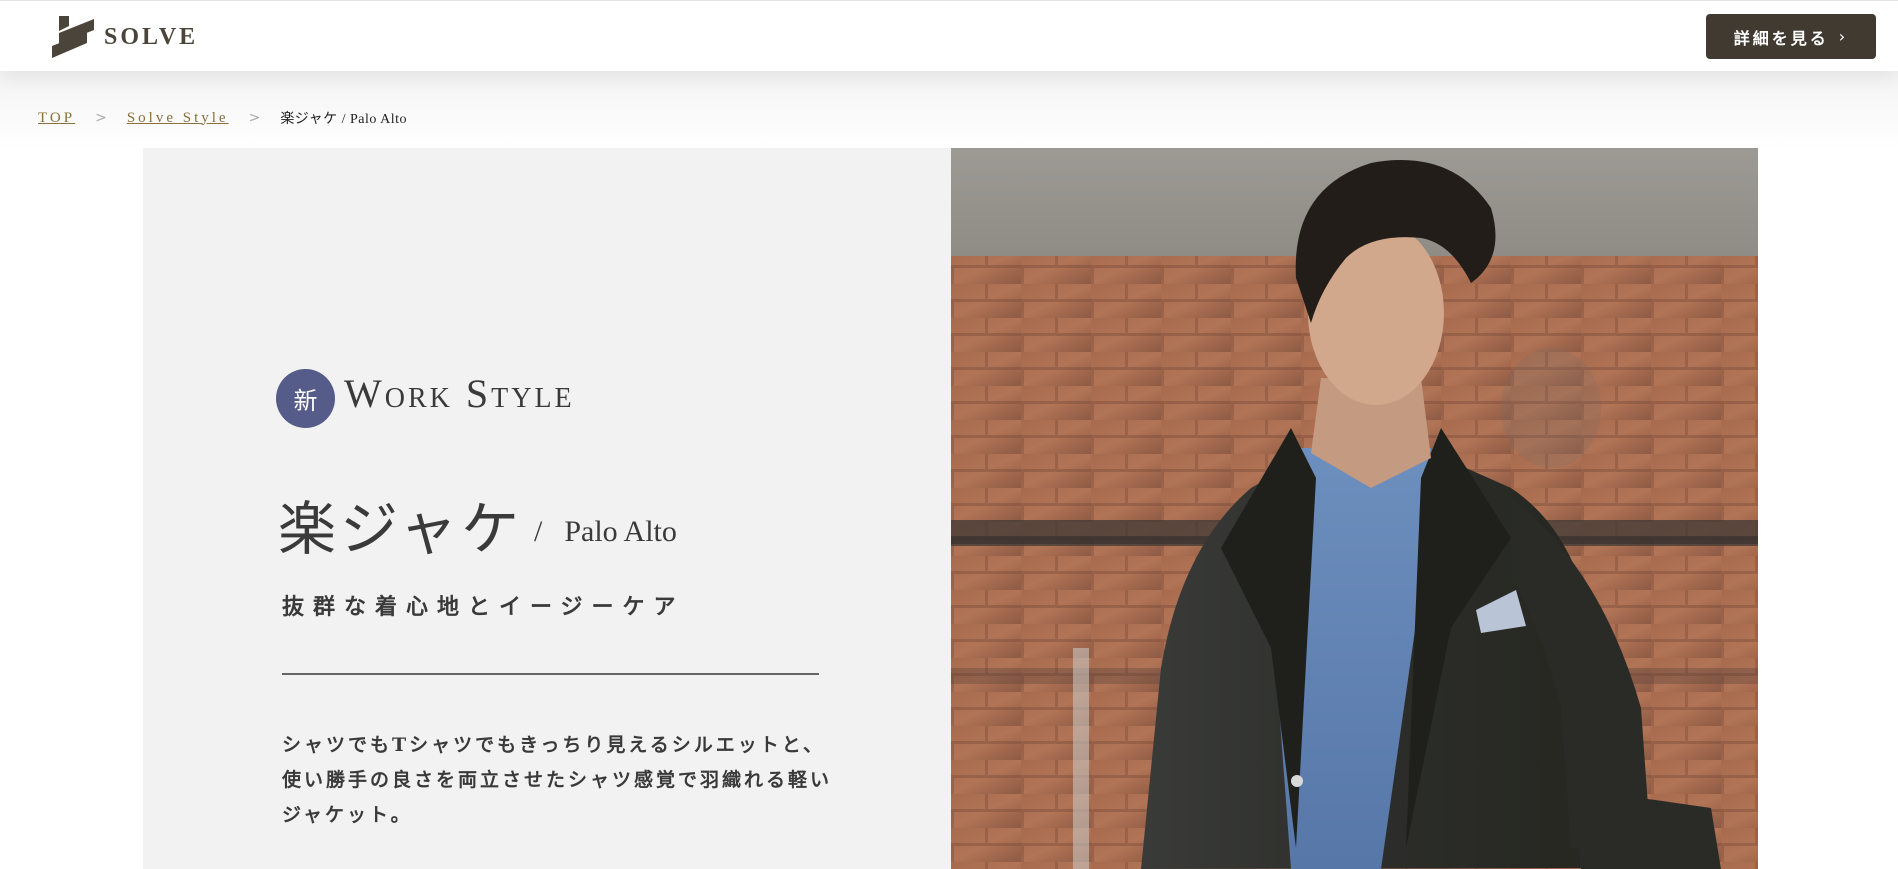 The image size is (1898, 869). Describe the element at coordinates (557, 780) in the screenshot. I see `description-line: 使い勝手の良さを両立させたシャツ感覚で羽織れる軽い` at that location.